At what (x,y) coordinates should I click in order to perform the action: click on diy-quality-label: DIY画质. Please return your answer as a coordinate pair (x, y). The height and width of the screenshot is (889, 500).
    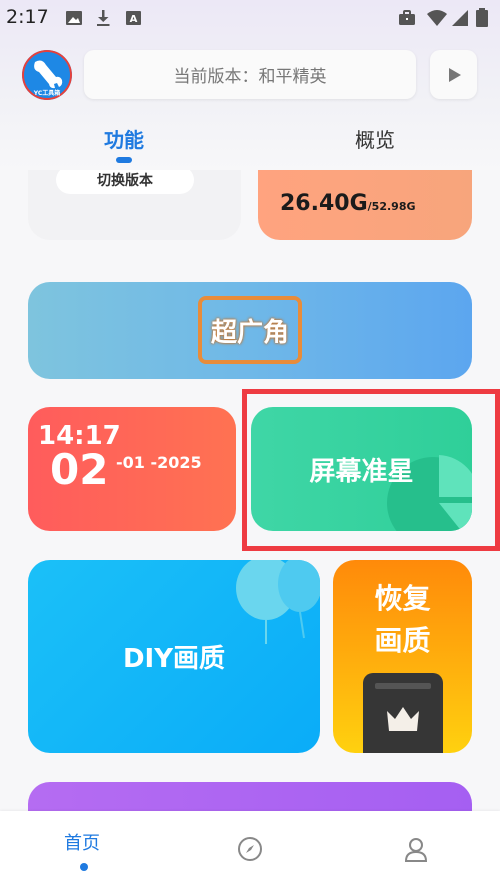
    Looking at the image, I should click on (174, 659).